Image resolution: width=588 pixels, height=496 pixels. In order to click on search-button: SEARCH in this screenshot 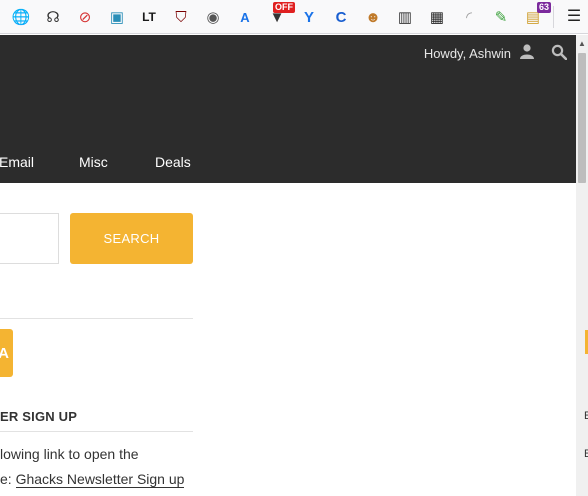, I will do `click(131, 238)`.